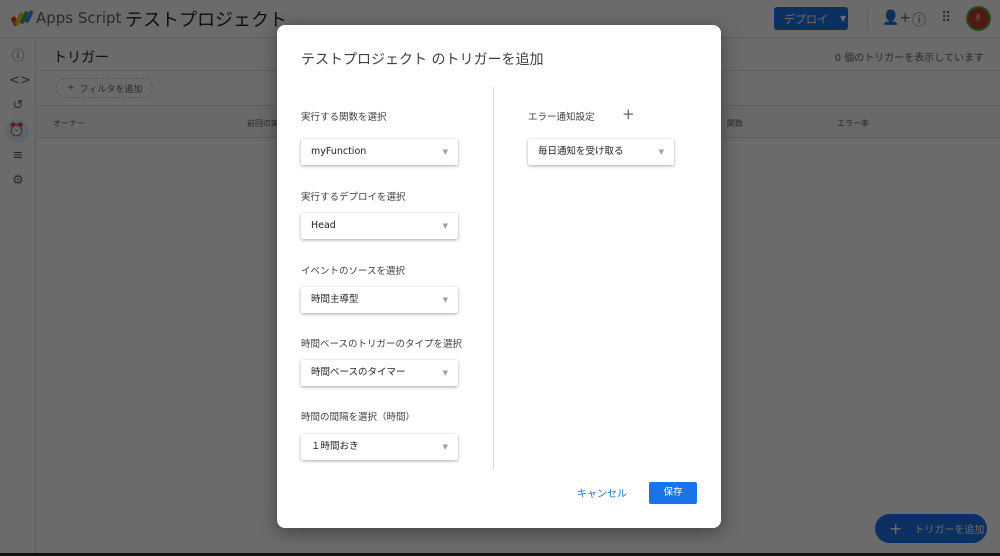 The image size is (1000, 556). Describe the element at coordinates (20, 81) in the screenshot. I see `code-icon: <>` at that location.